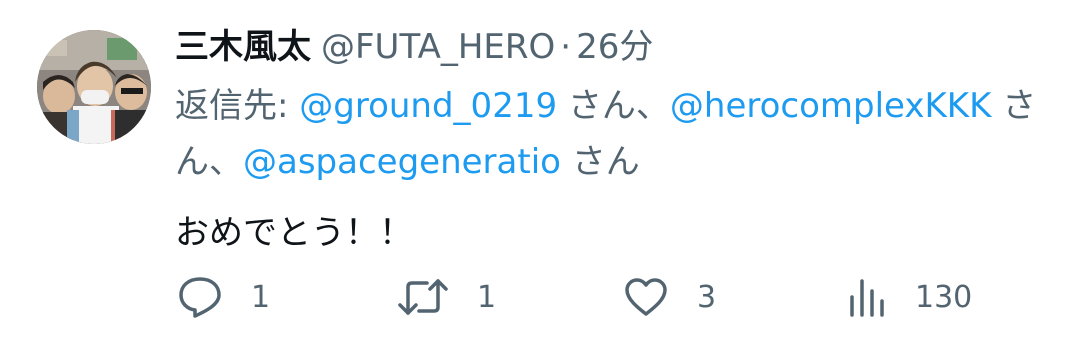 Image resolution: width=1080 pixels, height=360 pixels. I want to click on views-icon, so click(867, 298).